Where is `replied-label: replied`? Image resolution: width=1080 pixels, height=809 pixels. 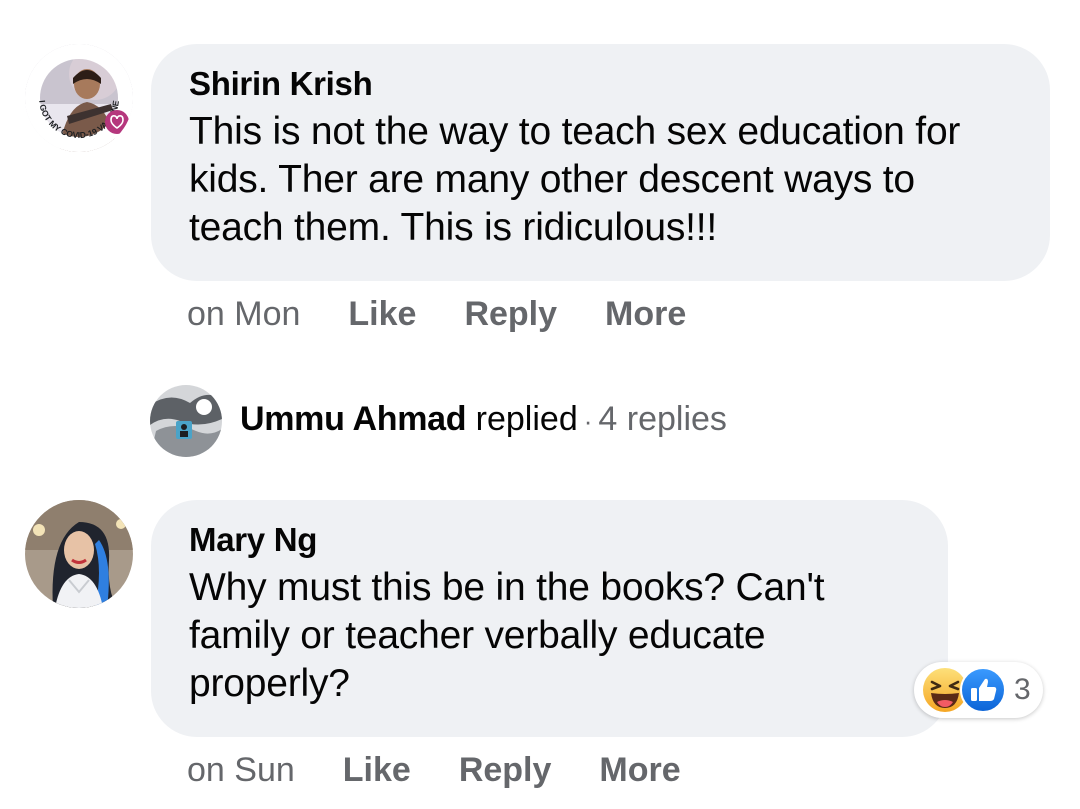
replied-label: replied is located at coordinates (526, 419).